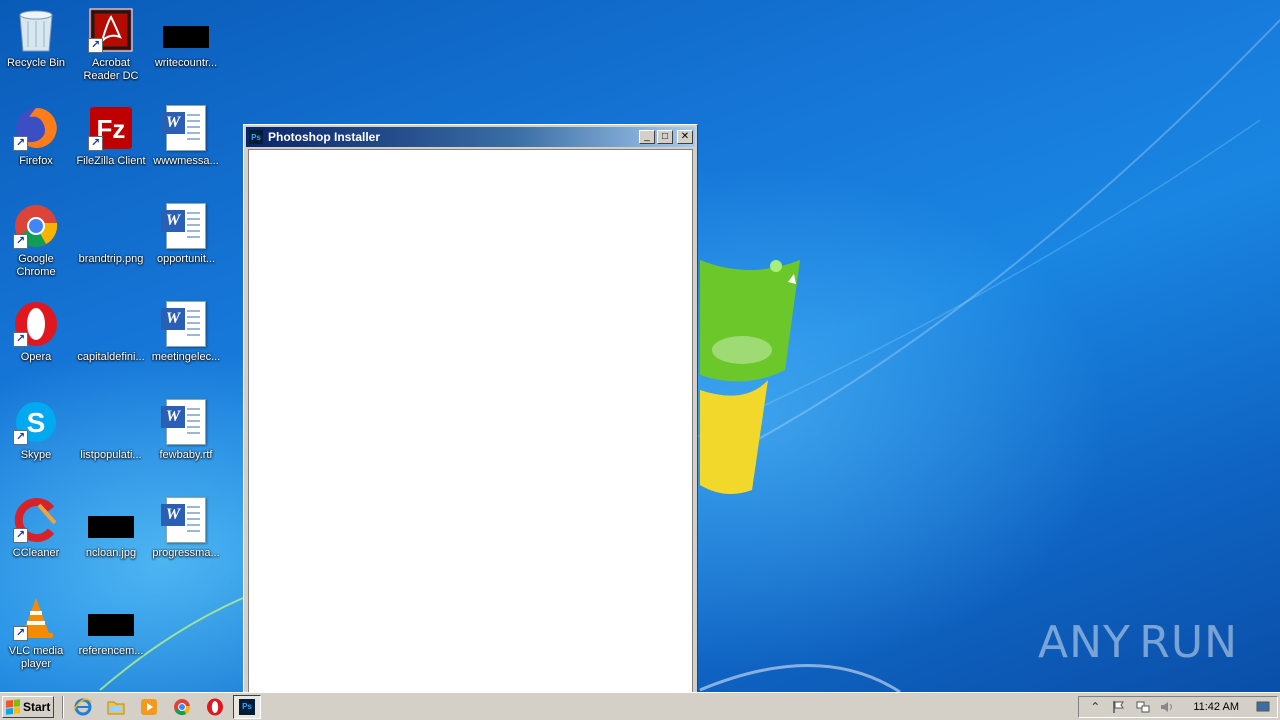 The height and width of the screenshot is (720, 1280). What do you see at coordinates (36, 657) in the screenshot?
I see `icon-label: VLC media player` at bounding box center [36, 657].